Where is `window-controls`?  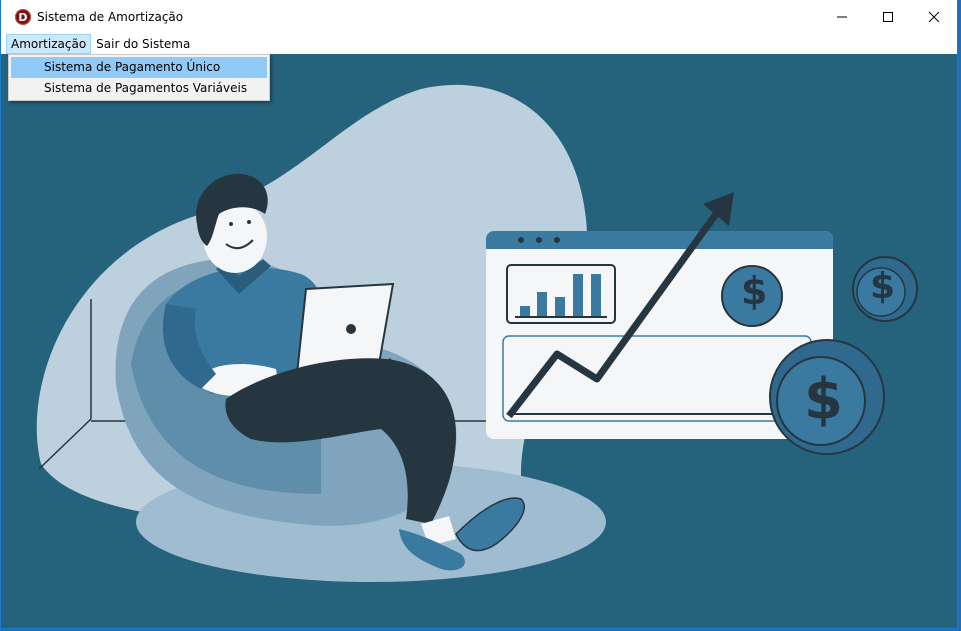 window-controls is located at coordinates (888, 17).